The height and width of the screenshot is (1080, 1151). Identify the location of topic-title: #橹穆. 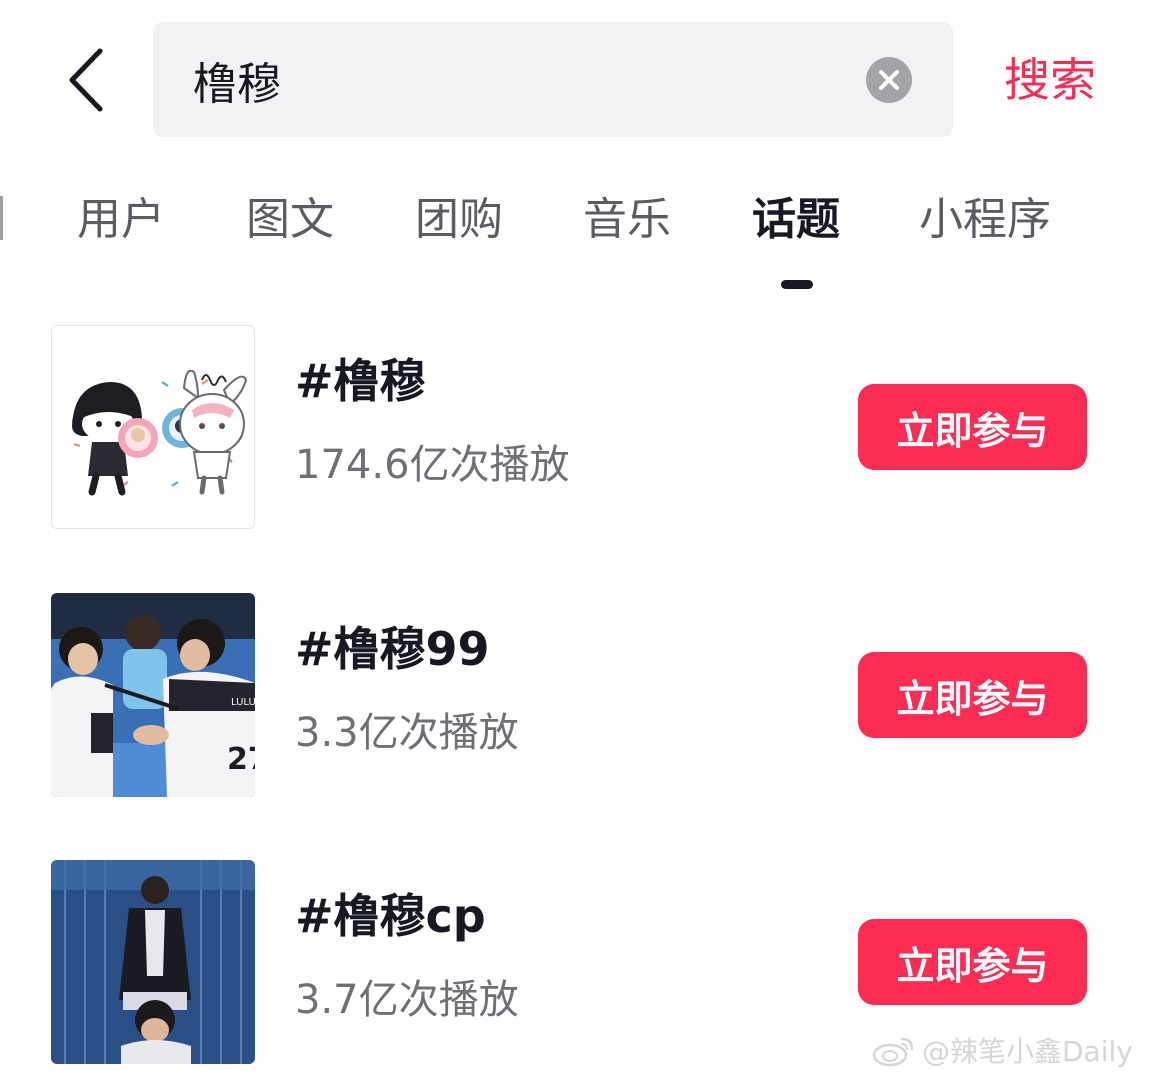
(360, 381).